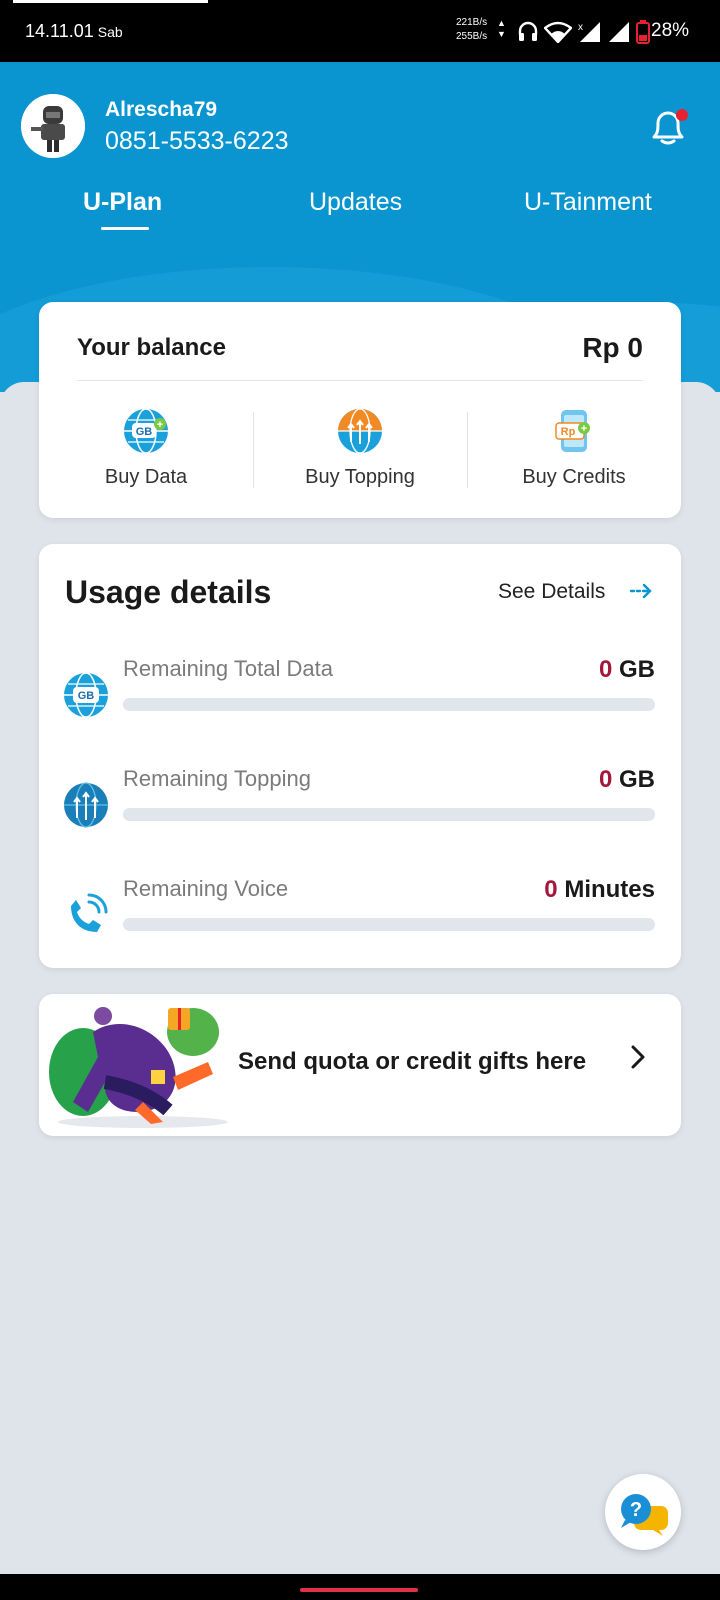 The width and height of the screenshot is (720, 1600). Describe the element at coordinates (228, 668) in the screenshot. I see `usage-label: Remaining Total Data` at that location.